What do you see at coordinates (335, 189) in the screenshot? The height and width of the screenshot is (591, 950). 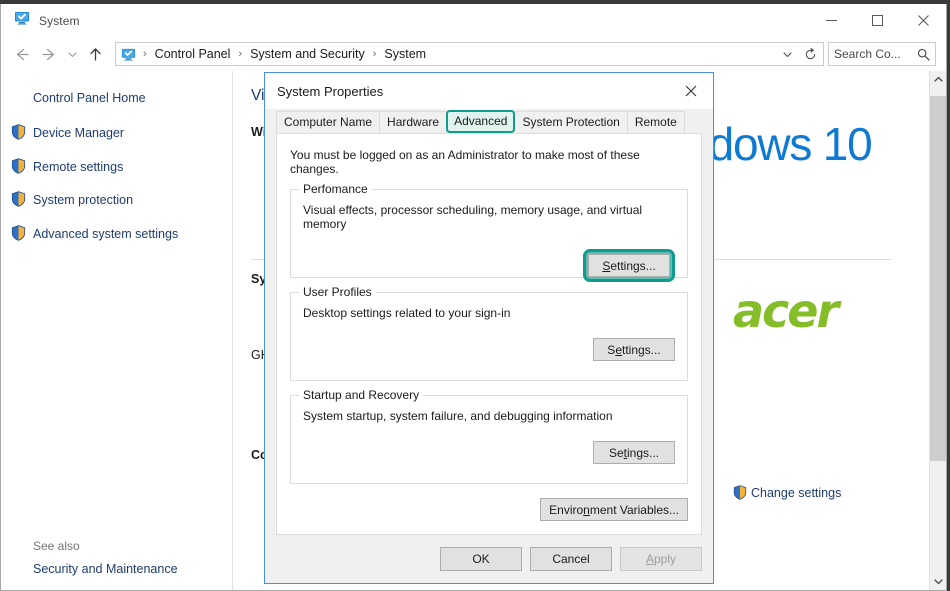 I see `performance-group-legend: Perfomance` at bounding box center [335, 189].